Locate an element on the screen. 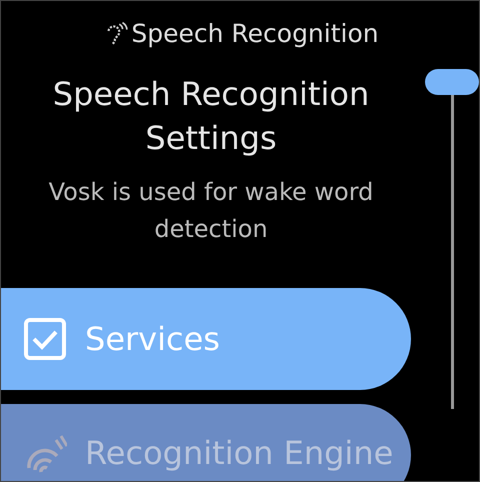  menu-item: Recognition Engine is located at coordinates (206, 442).